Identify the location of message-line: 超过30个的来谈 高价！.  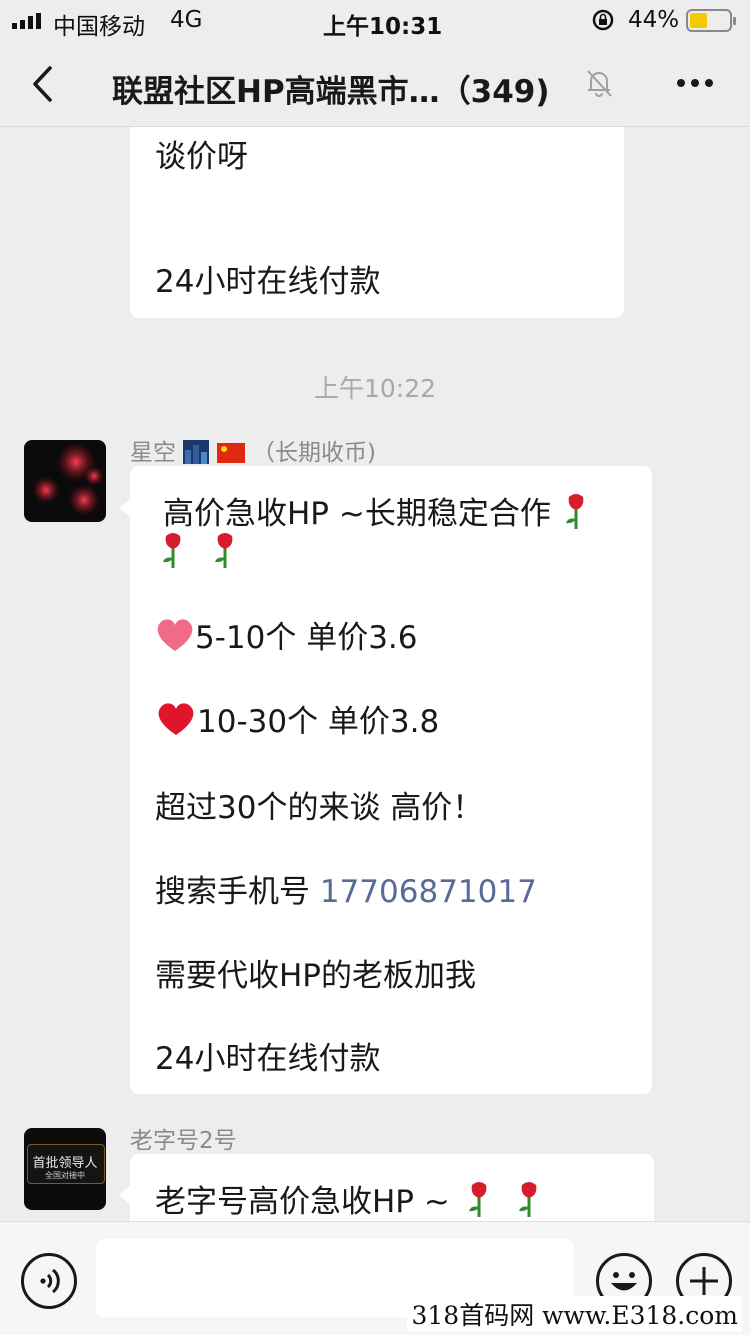
(319, 808).